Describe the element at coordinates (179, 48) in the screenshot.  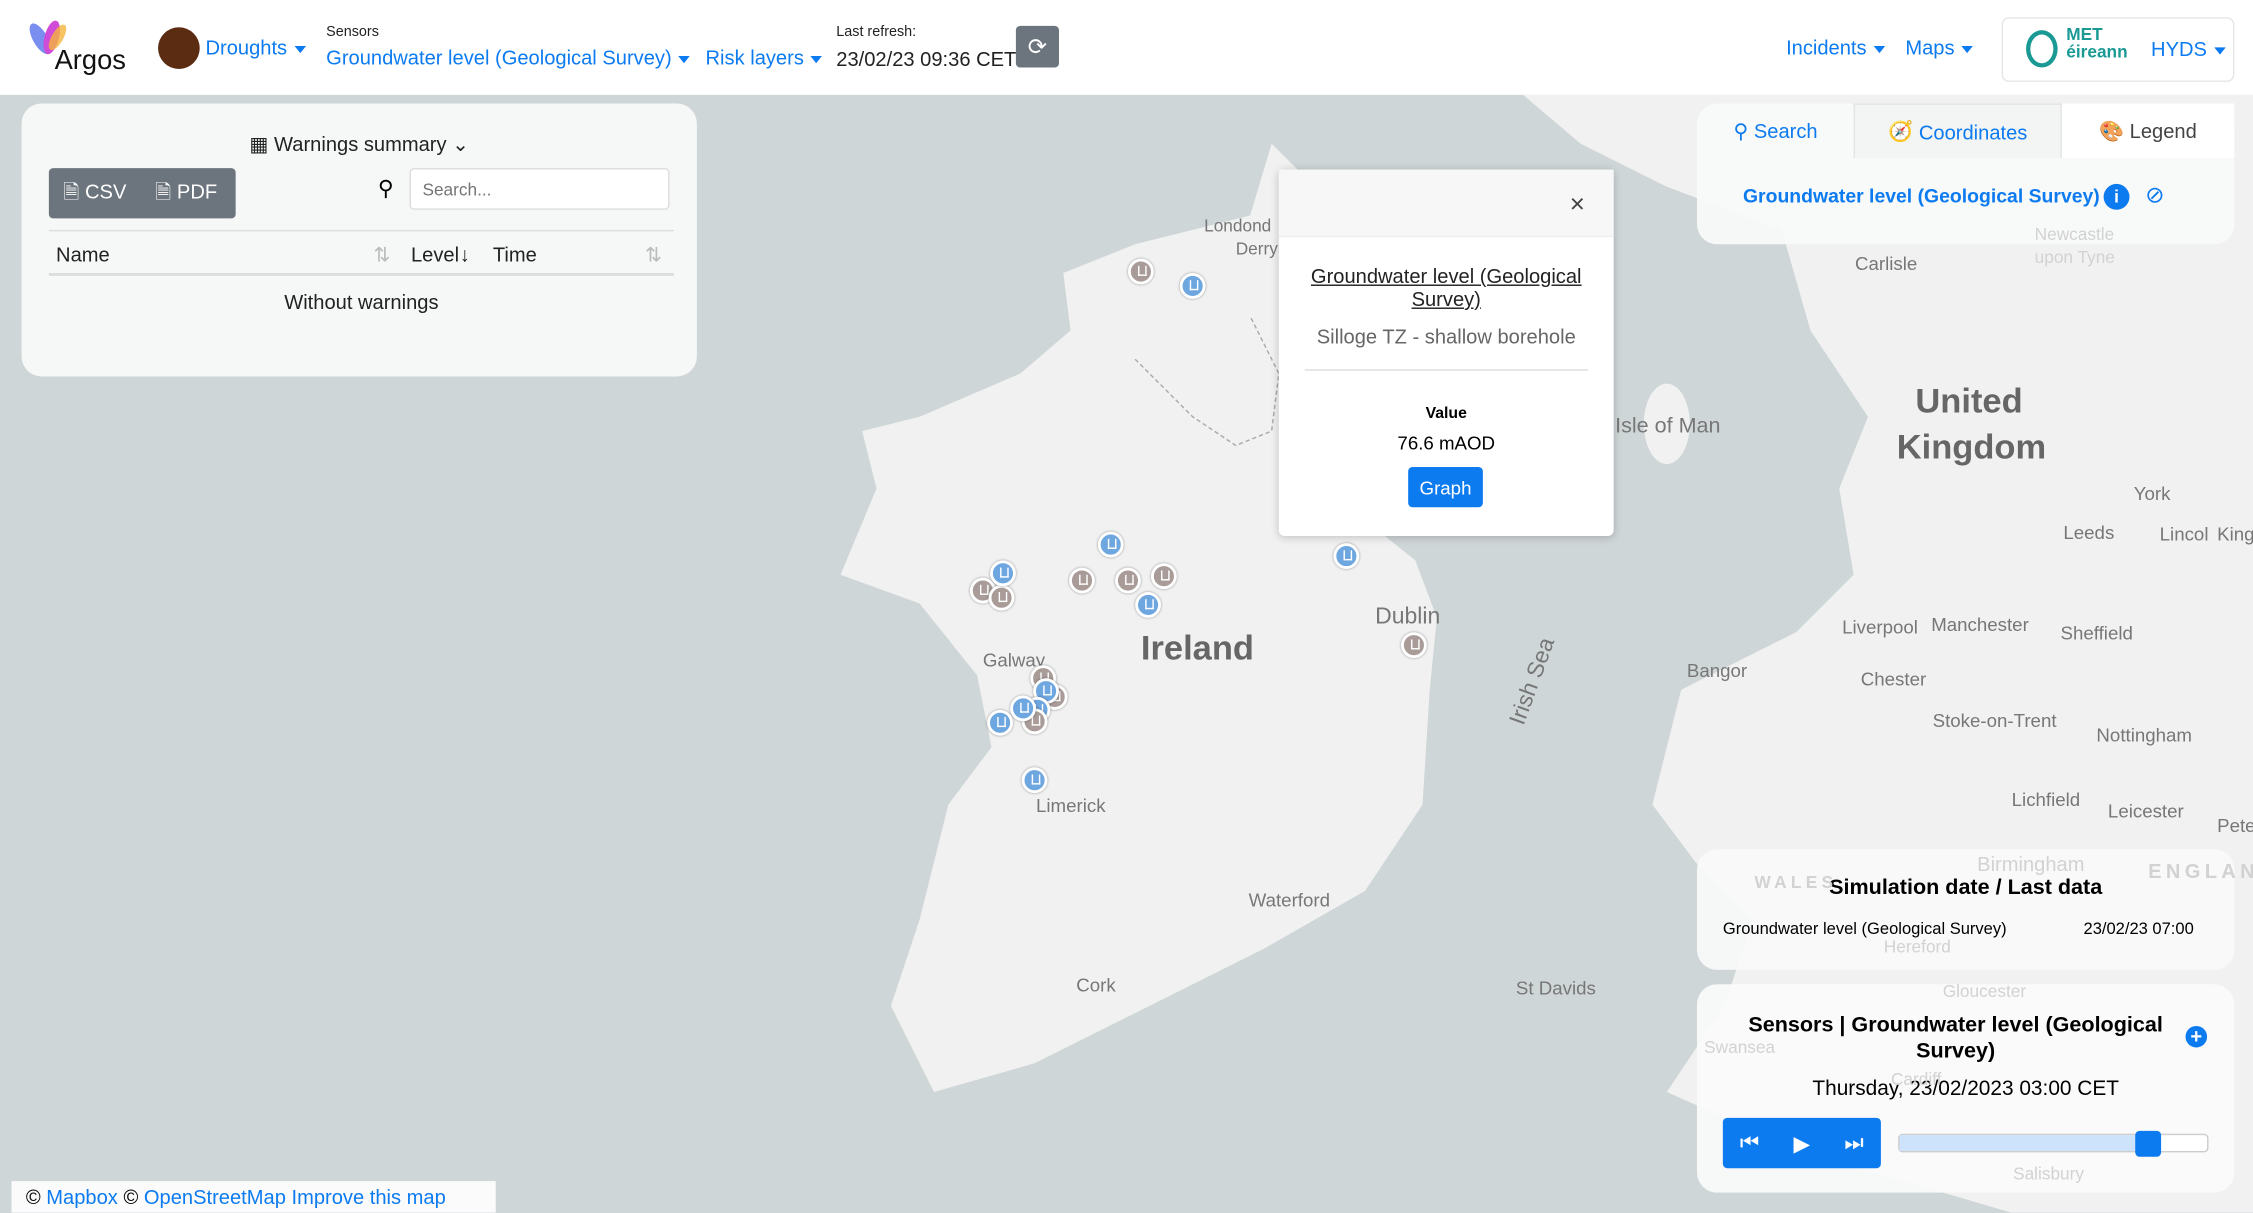
I see `drought-icon` at that location.